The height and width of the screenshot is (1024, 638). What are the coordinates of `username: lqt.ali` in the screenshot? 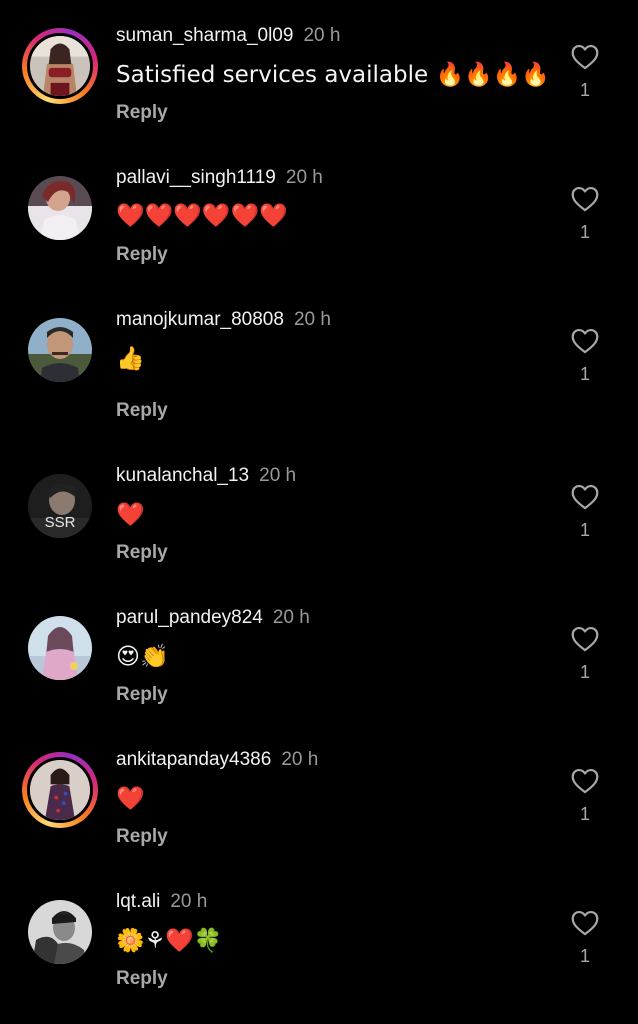 It's located at (138, 901).